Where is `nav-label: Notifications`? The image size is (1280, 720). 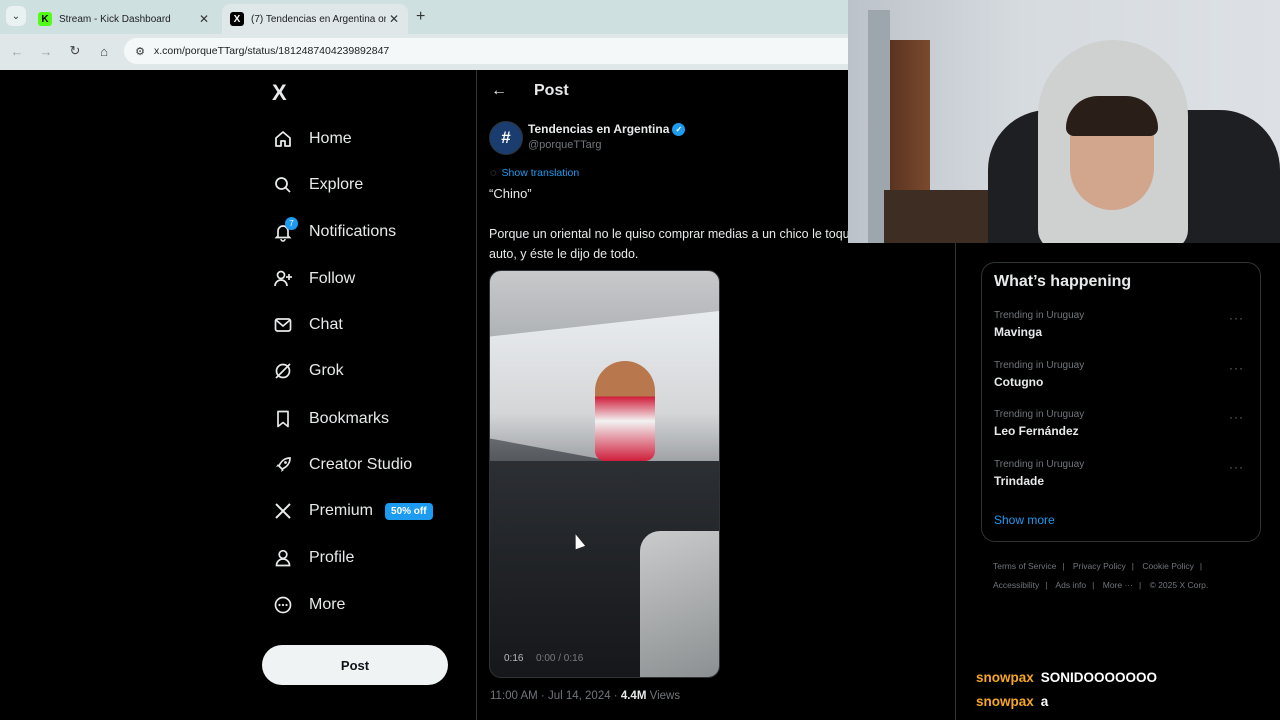
nav-label: Notifications is located at coordinates (353, 231).